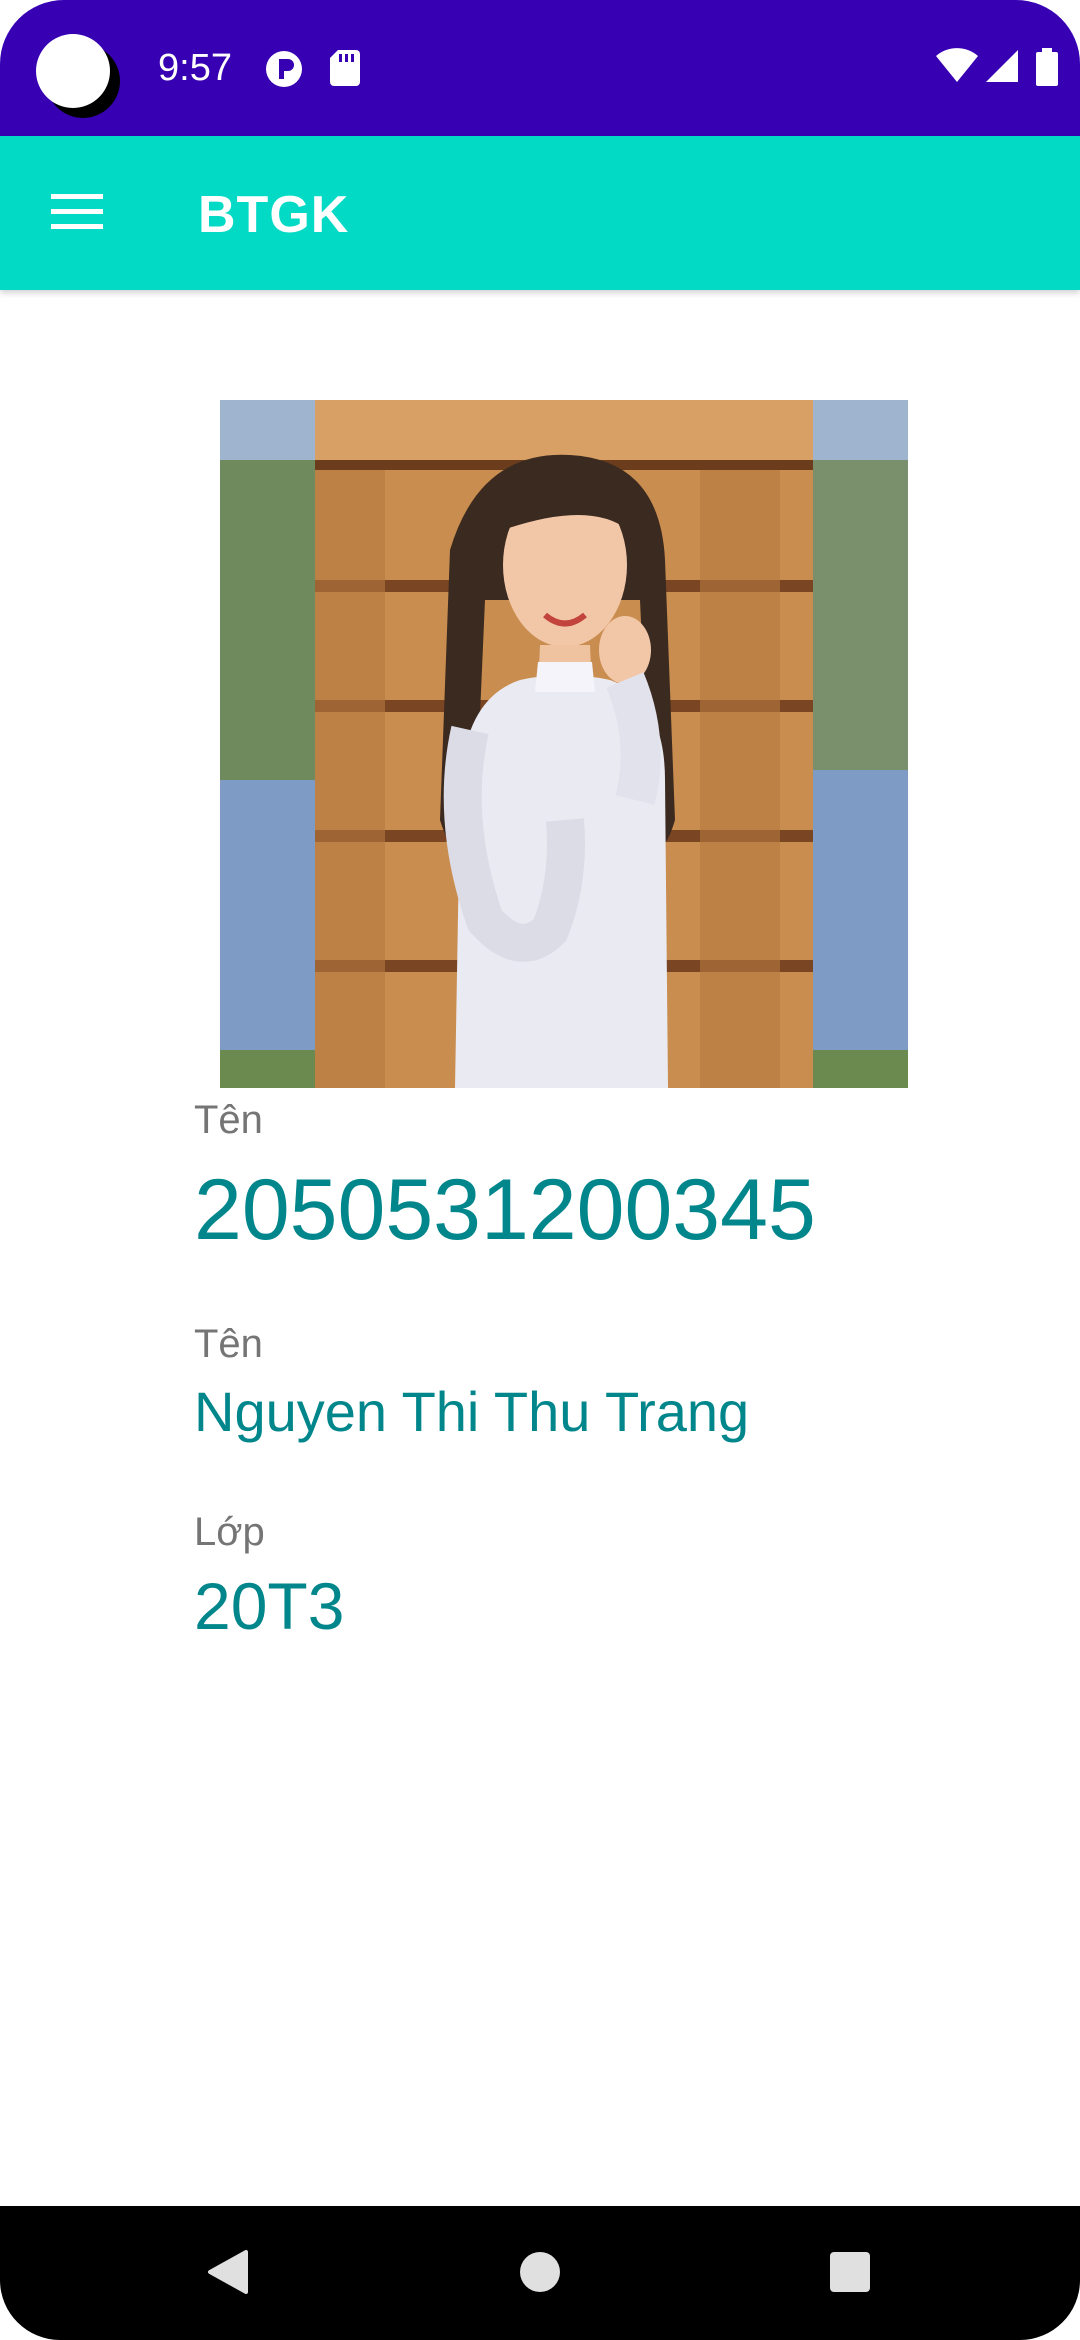 The image size is (1080, 2340). Describe the element at coordinates (228, 1120) in the screenshot. I see `student-id-label: Tên` at that location.